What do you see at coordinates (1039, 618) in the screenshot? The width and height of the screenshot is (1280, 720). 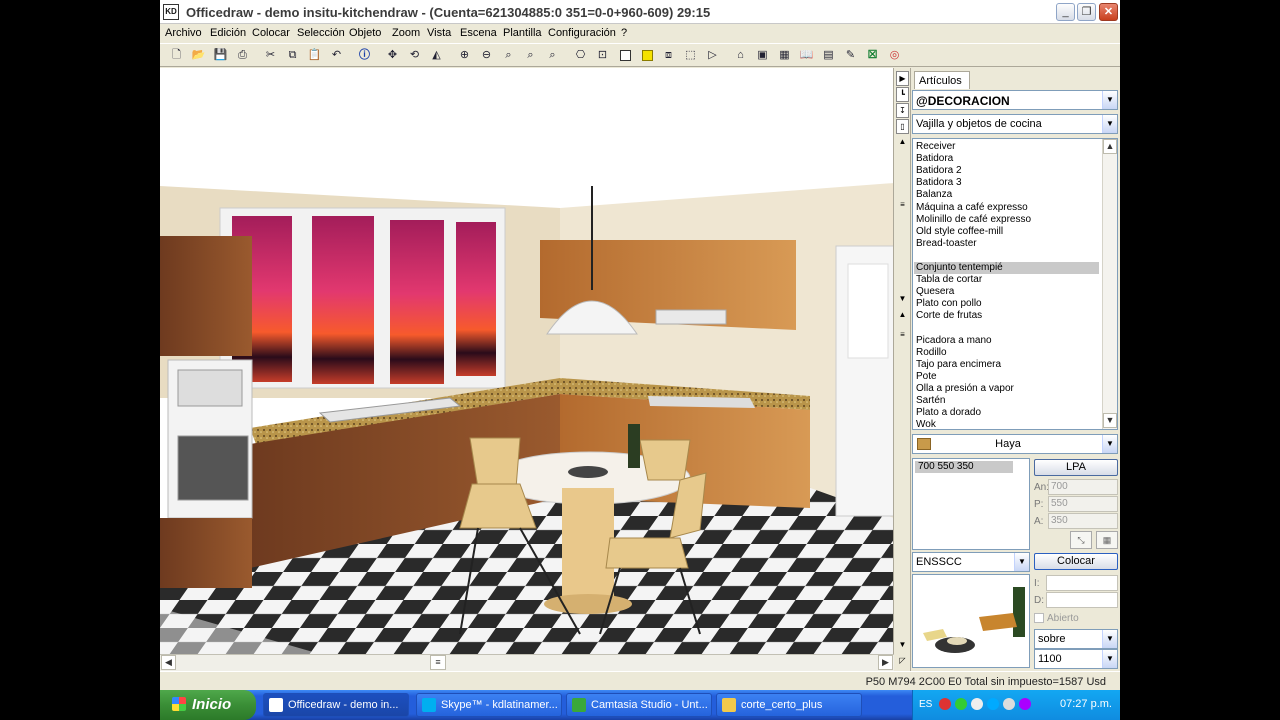 I see `checkbox-box` at bounding box center [1039, 618].